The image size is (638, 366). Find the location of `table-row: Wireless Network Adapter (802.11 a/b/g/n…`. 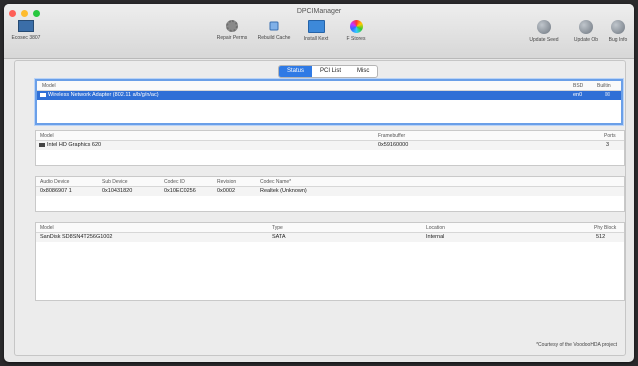

table-row: Wireless Network Adapter (802.11 a/b/g/n… is located at coordinates (329, 95).